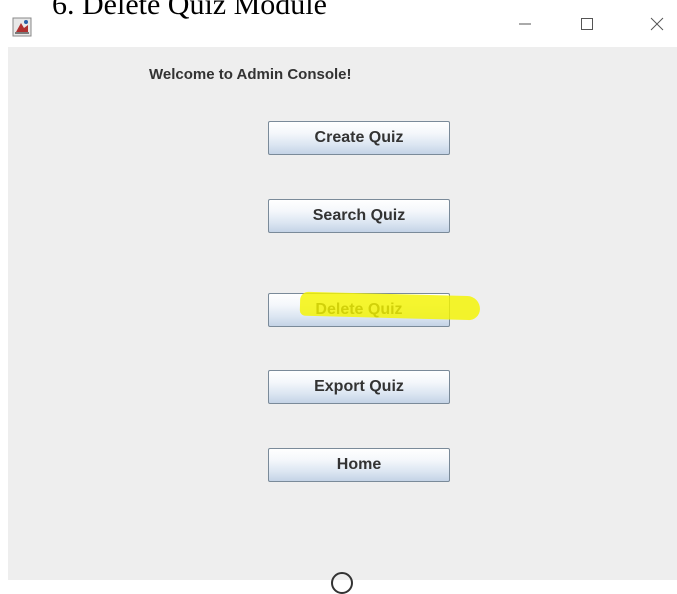 The width and height of the screenshot is (677, 594). Describe the element at coordinates (359, 465) in the screenshot. I see `home-button: Home` at that location.